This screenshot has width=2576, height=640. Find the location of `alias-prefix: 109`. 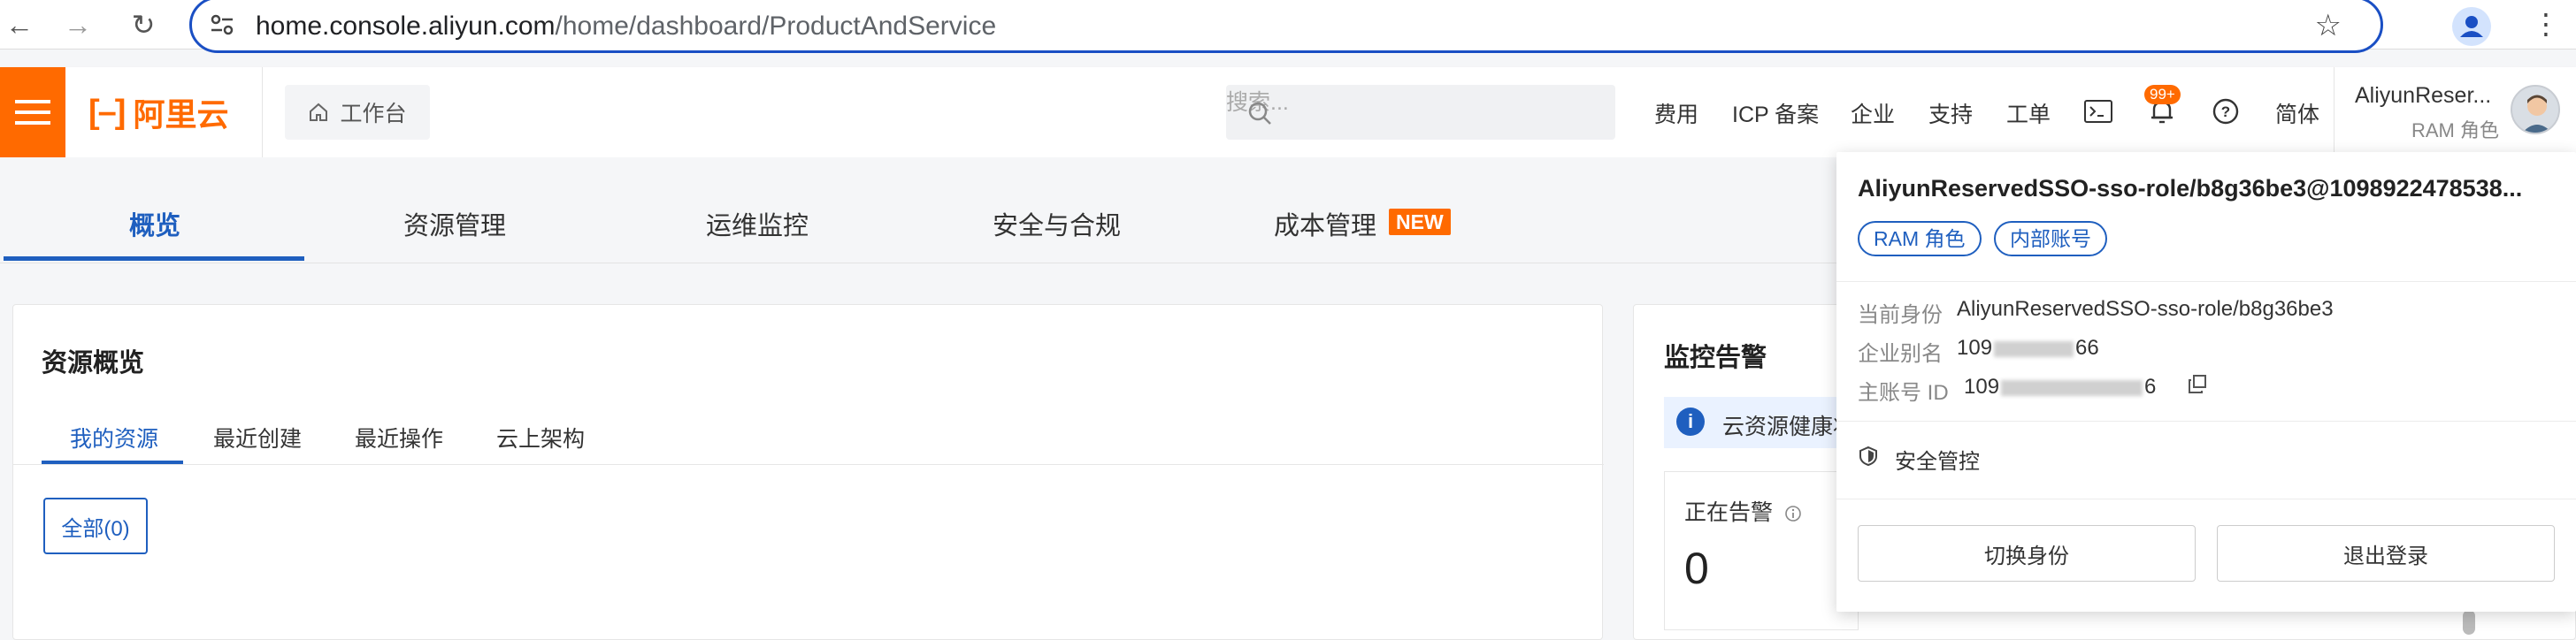

alias-prefix: 109 is located at coordinates (1975, 348).